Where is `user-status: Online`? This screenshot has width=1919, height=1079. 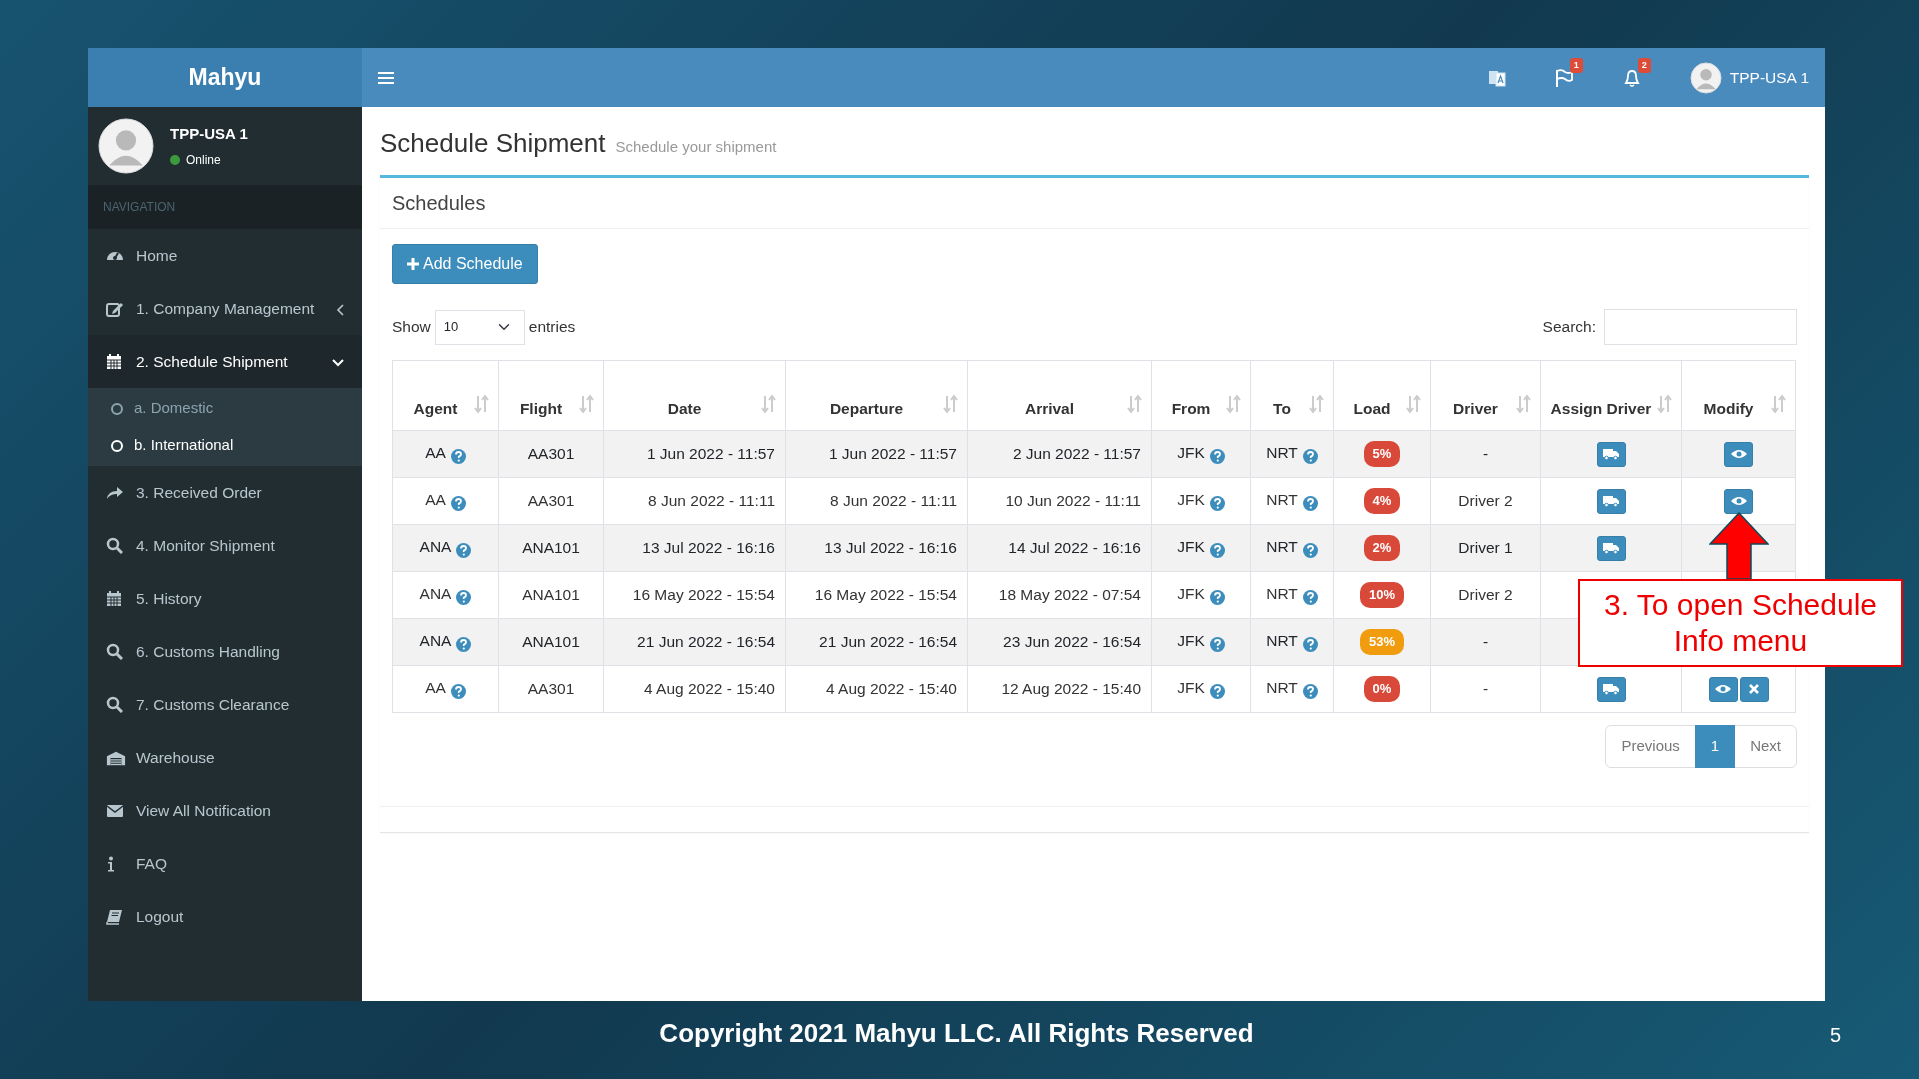
user-status: Online is located at coordinates (203, 161).